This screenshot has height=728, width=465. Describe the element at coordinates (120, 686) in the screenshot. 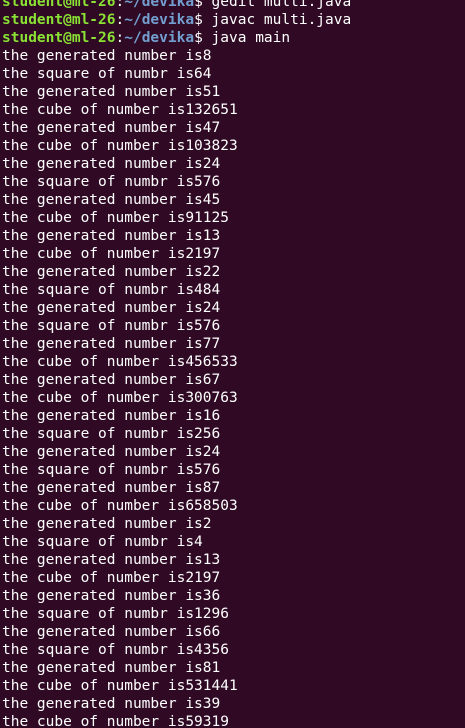

I see `output-line: the cube of number is531441` at that location.